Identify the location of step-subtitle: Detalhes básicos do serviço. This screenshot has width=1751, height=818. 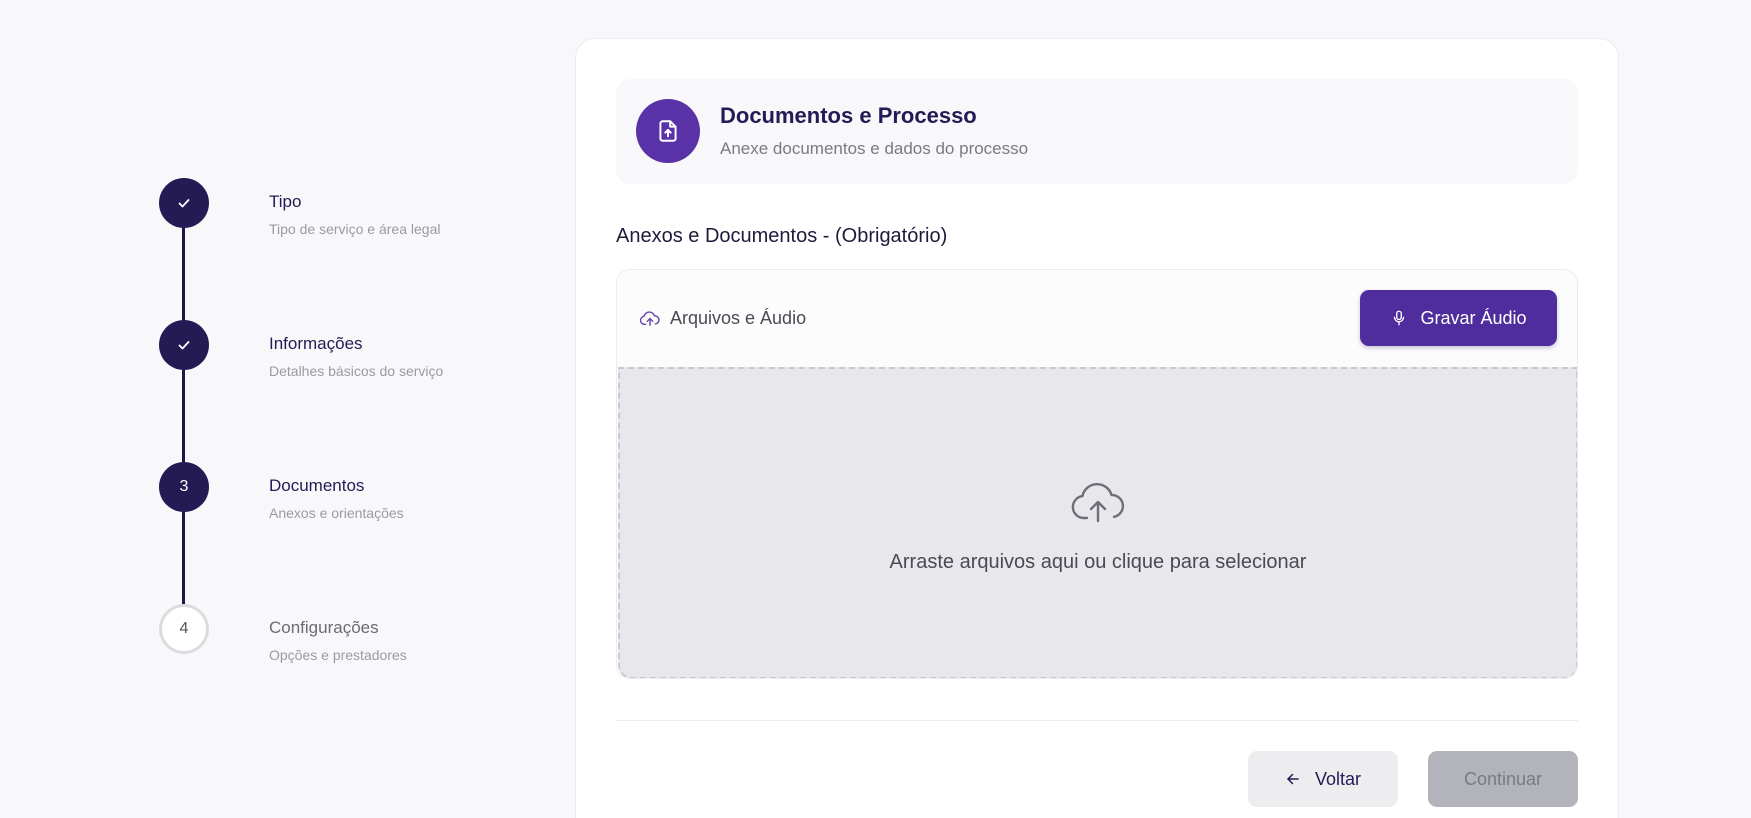
(356, 371).